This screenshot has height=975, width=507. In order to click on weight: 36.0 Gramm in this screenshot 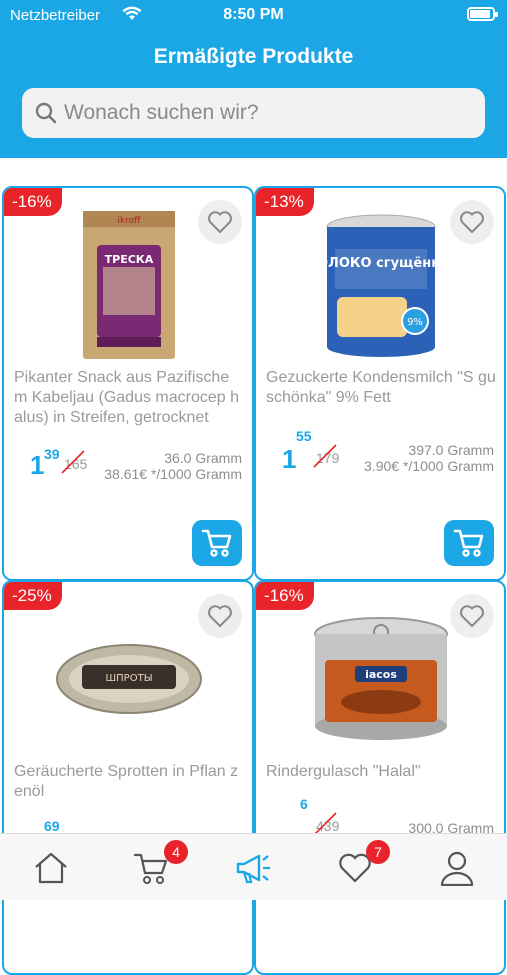, I will do `click(203, 458)`.